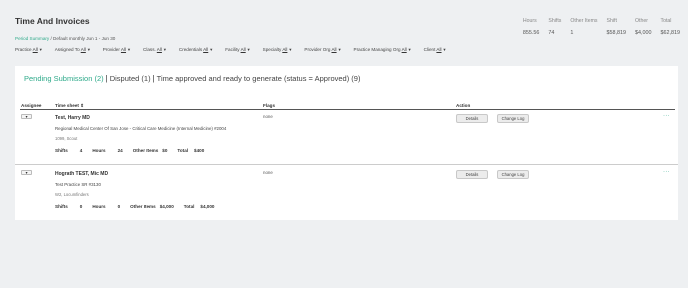  Describe the element at coordinates (232, 49) in the screenshot. I see `filter-label: Facility` at that location.